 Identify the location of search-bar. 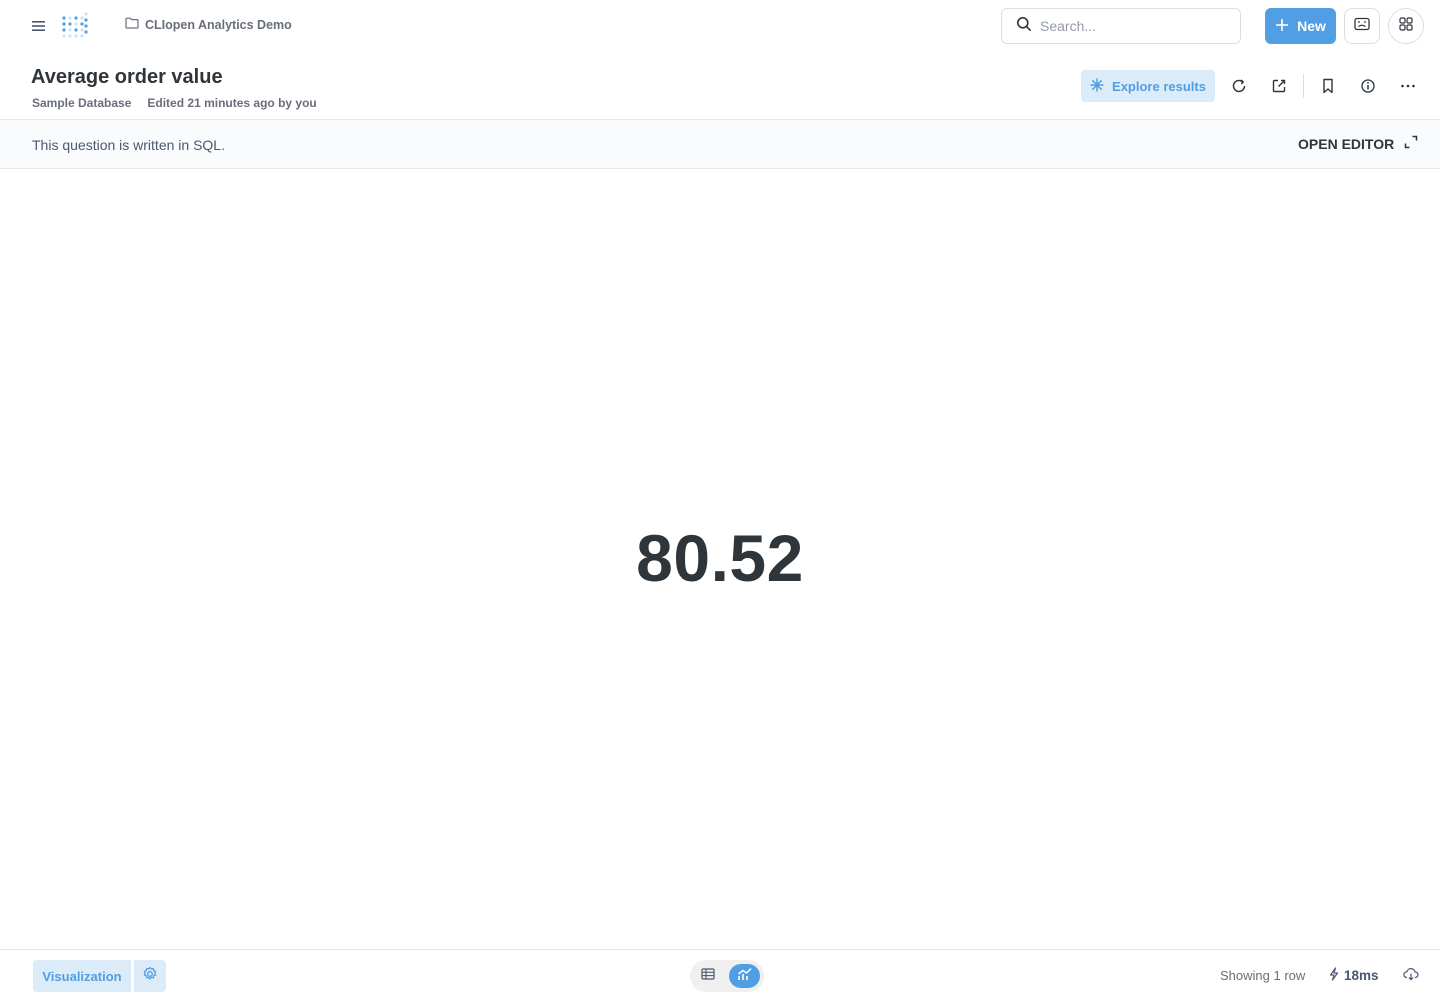
(1121, 26).